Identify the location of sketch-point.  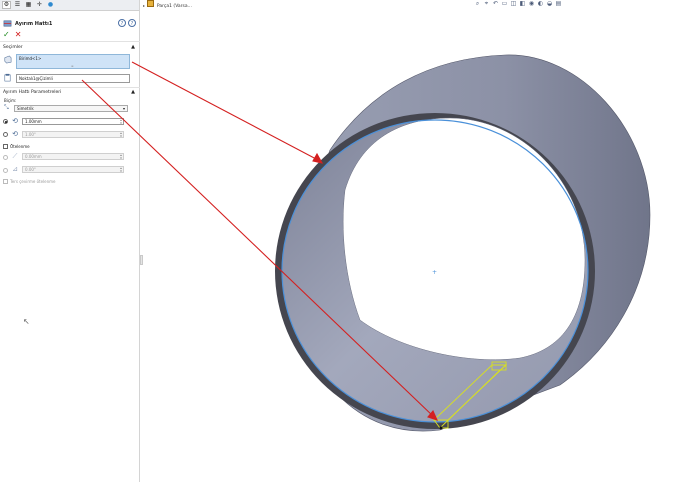
(441, 428).